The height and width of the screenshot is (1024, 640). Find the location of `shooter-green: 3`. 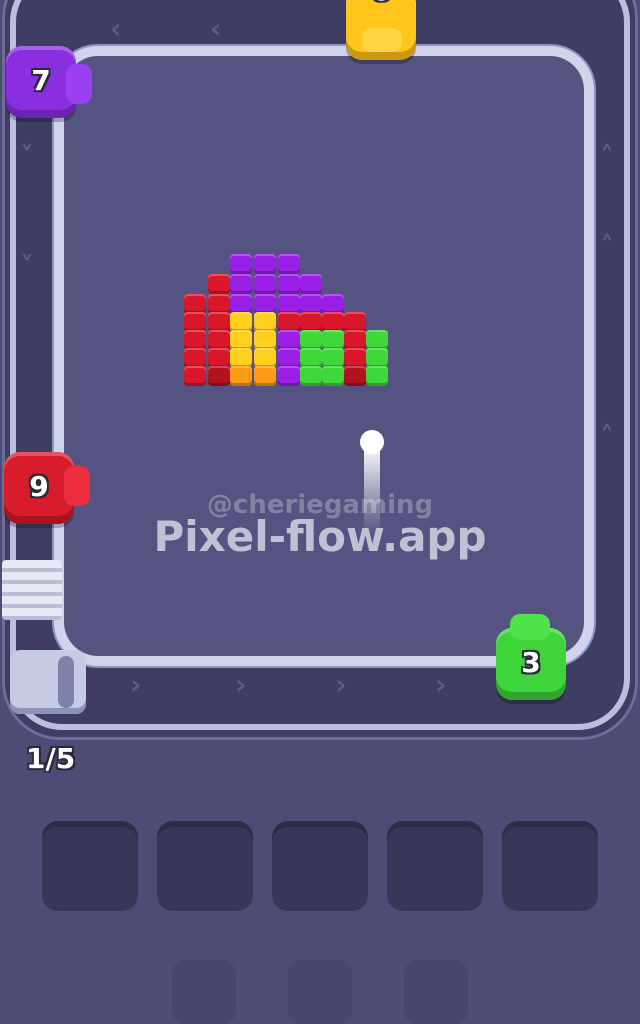

shooter-green: 3 is located at coordinates (531, 657).